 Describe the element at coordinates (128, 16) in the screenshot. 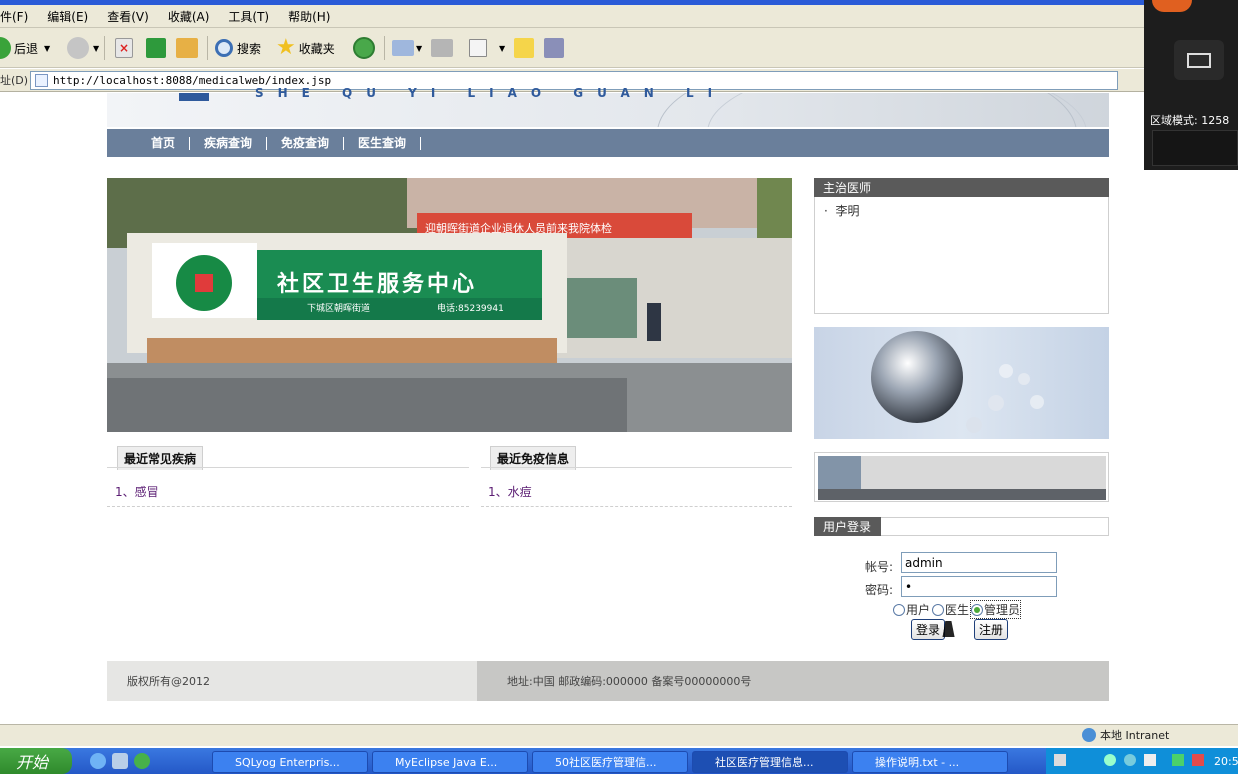

I see `menu-view: 查看(V)` at that location.